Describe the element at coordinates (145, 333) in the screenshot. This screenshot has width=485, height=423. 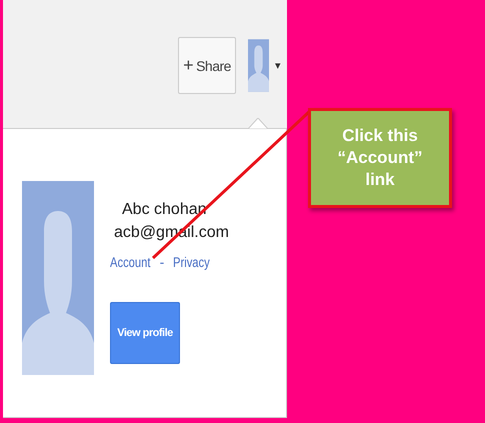
I see `view-profile-button: View profile` at that location.